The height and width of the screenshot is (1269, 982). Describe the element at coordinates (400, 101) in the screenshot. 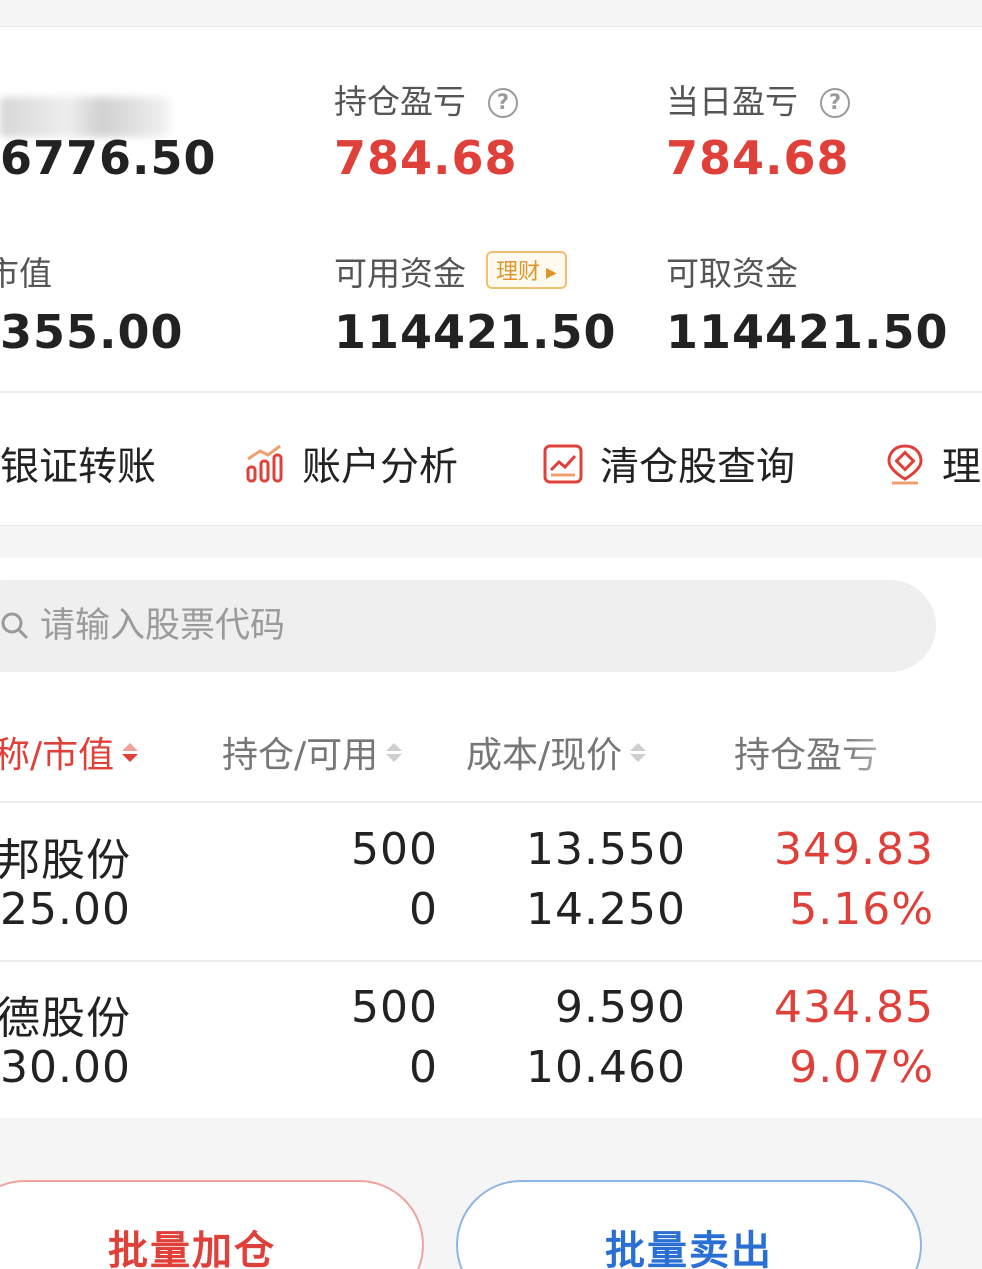

I see `position-pnl-label-text: 持仓盈亏` at that location.